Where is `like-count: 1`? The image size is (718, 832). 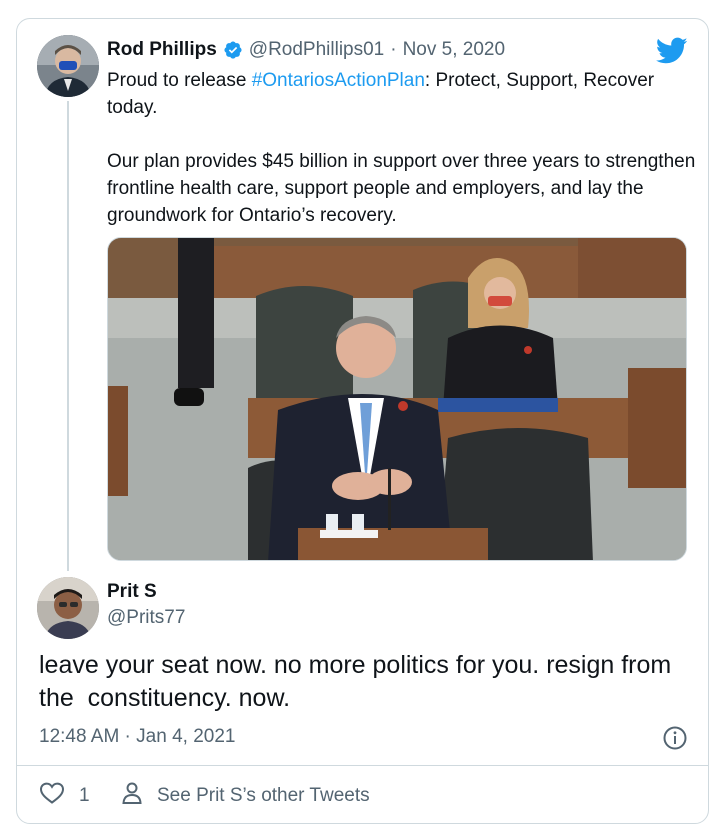 like-count: 1 is located at coordinates (84, 795).